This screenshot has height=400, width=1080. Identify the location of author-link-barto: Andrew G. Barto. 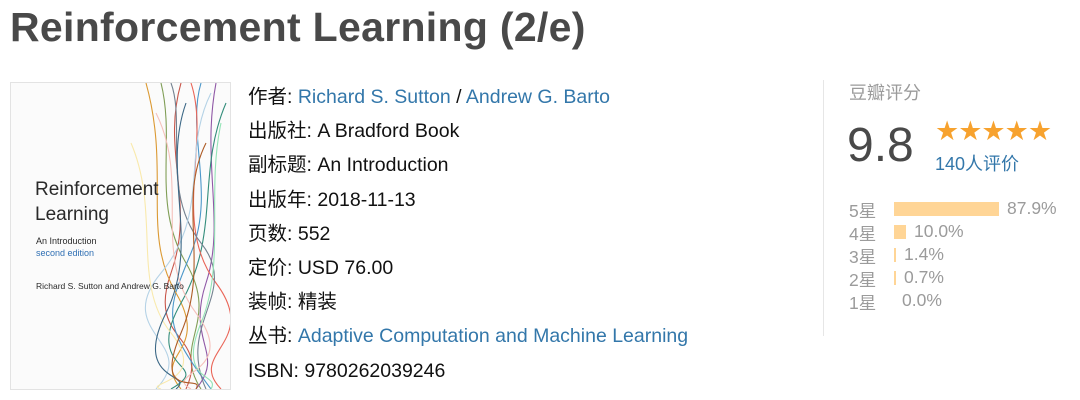
(538, 97).